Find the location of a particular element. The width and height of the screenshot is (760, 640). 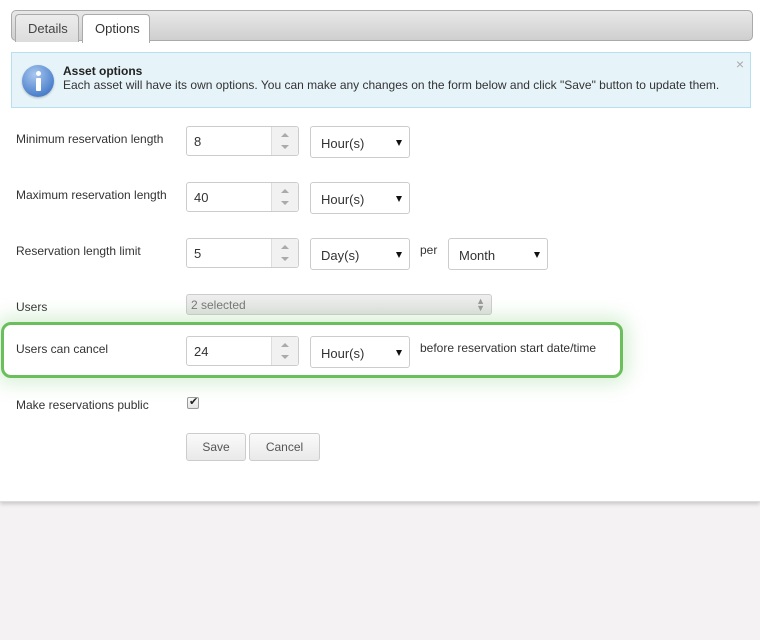

min-length-unit: Hour(s) is located at coordinates (343, 143).